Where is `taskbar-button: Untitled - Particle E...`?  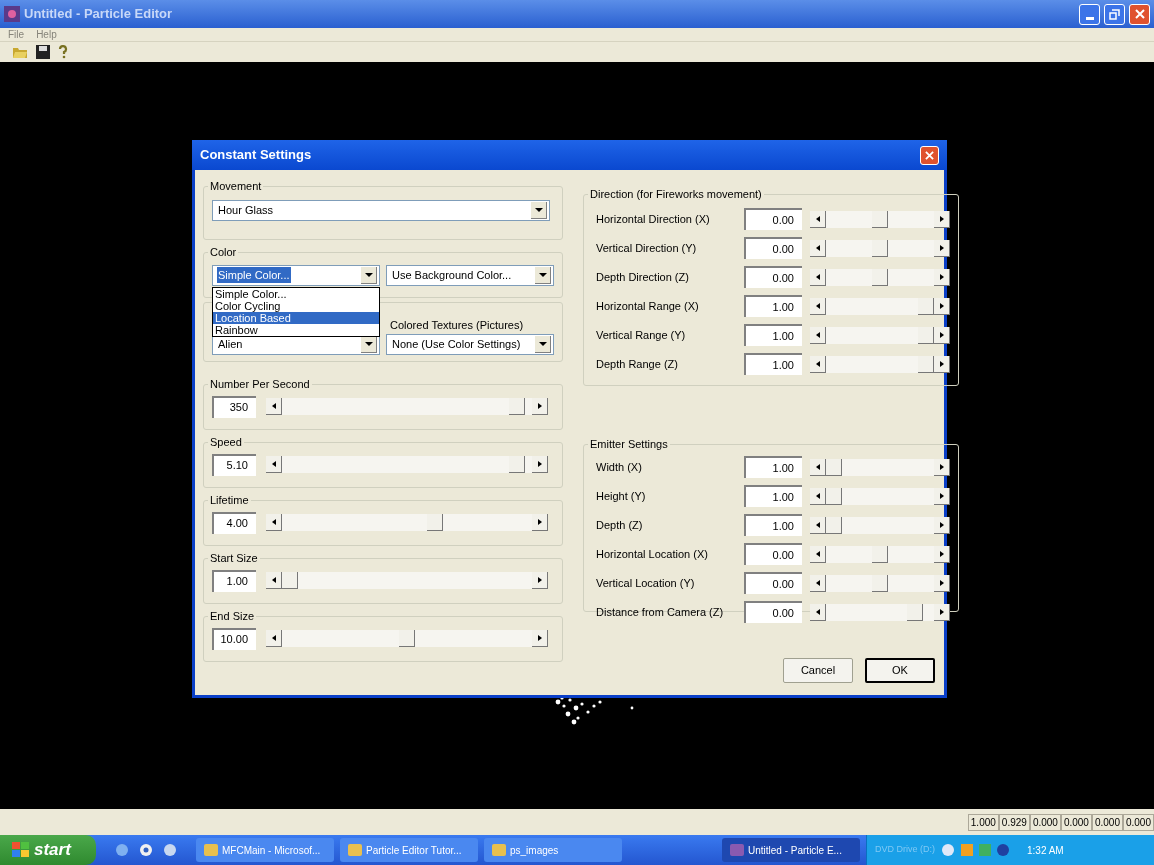 taskbar-button: Untitled - Particle E... is located at coordinates (791, 850).